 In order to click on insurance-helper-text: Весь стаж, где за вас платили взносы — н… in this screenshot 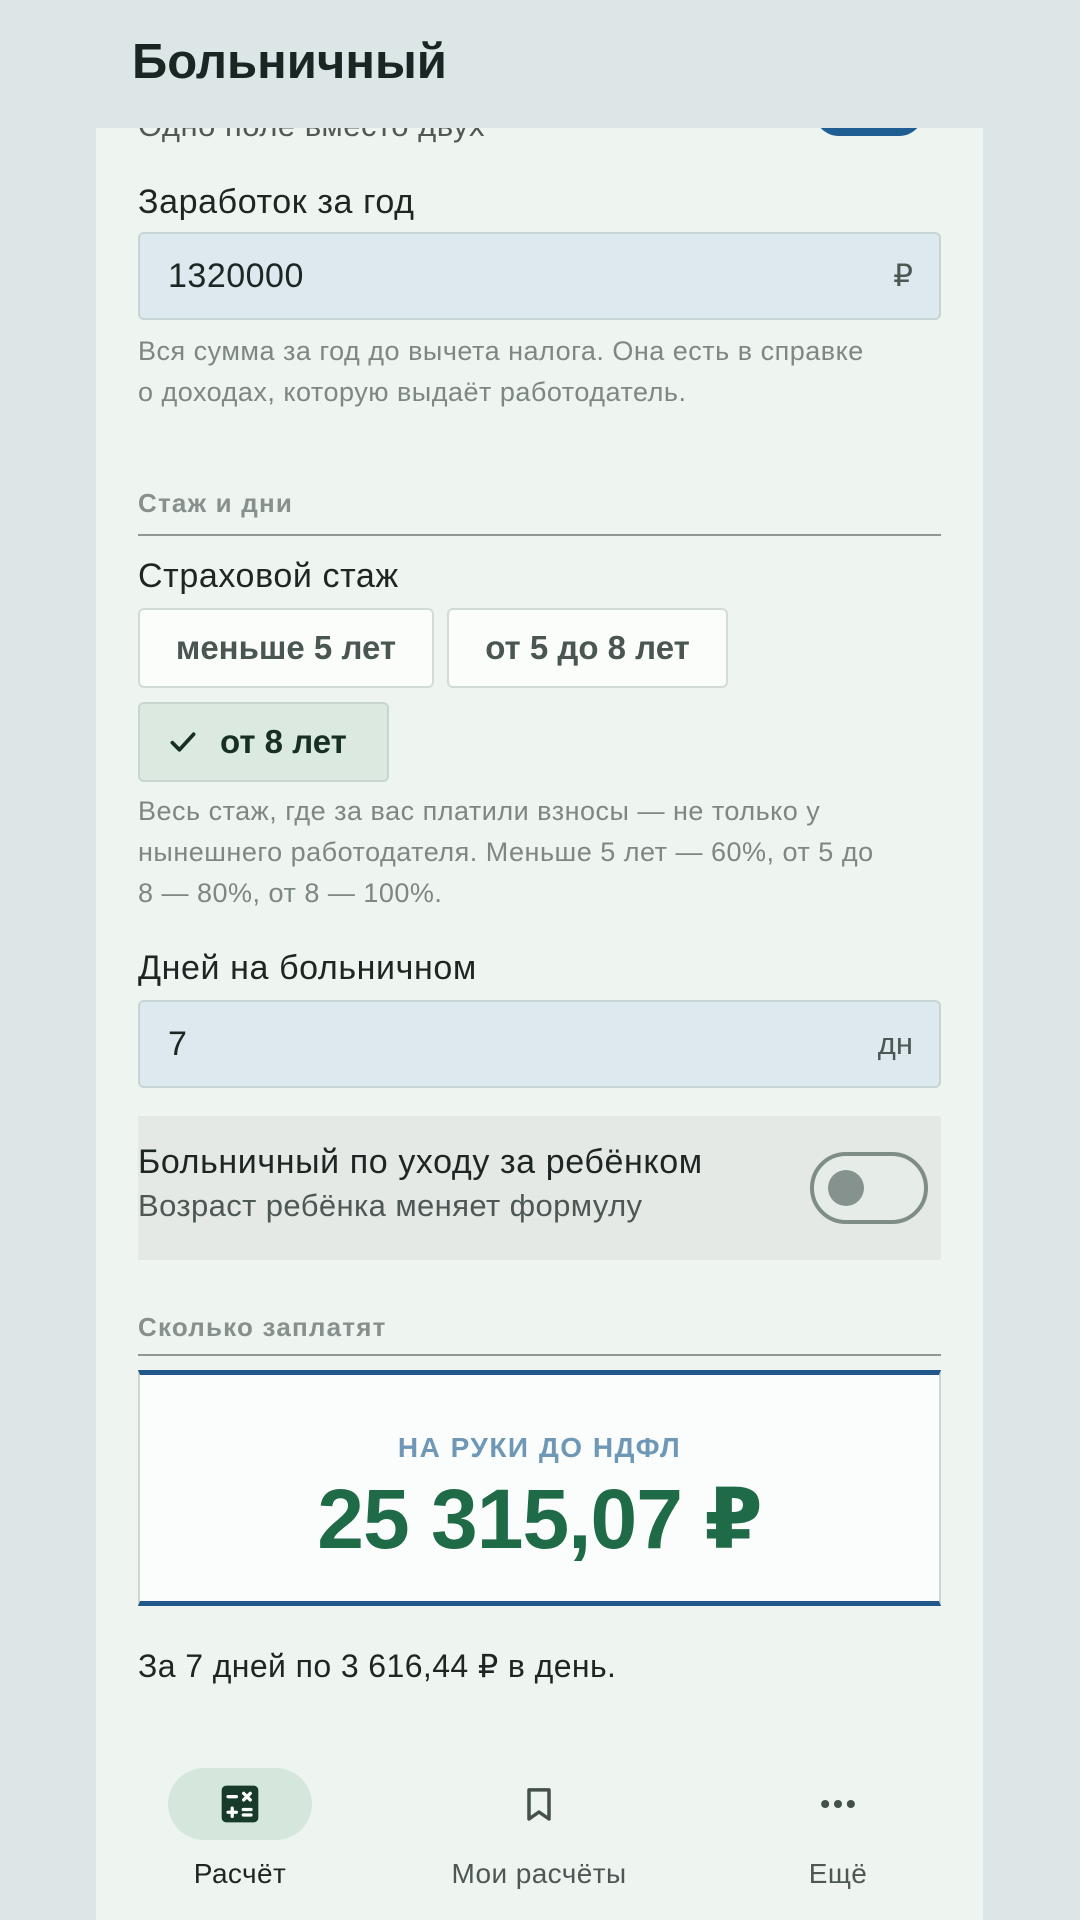, I will do `click(506, 852)`.